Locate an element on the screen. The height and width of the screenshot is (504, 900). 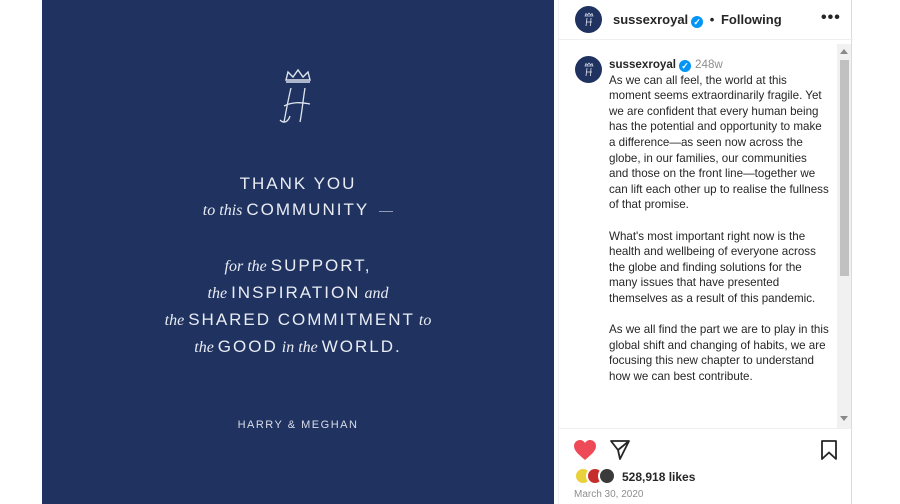
signature-text: HARRY & MEGHAN is located at coordinates (298, 425).